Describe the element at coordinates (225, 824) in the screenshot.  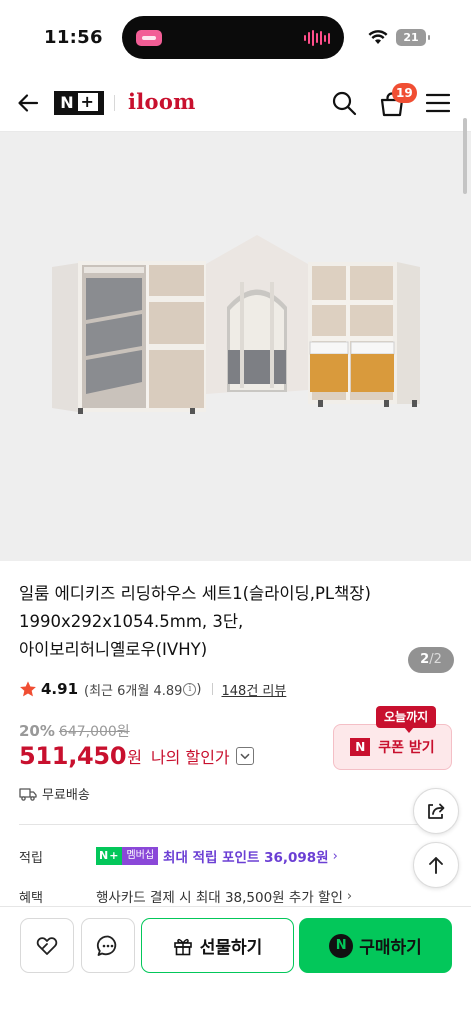
I see `section-divider` at that location.